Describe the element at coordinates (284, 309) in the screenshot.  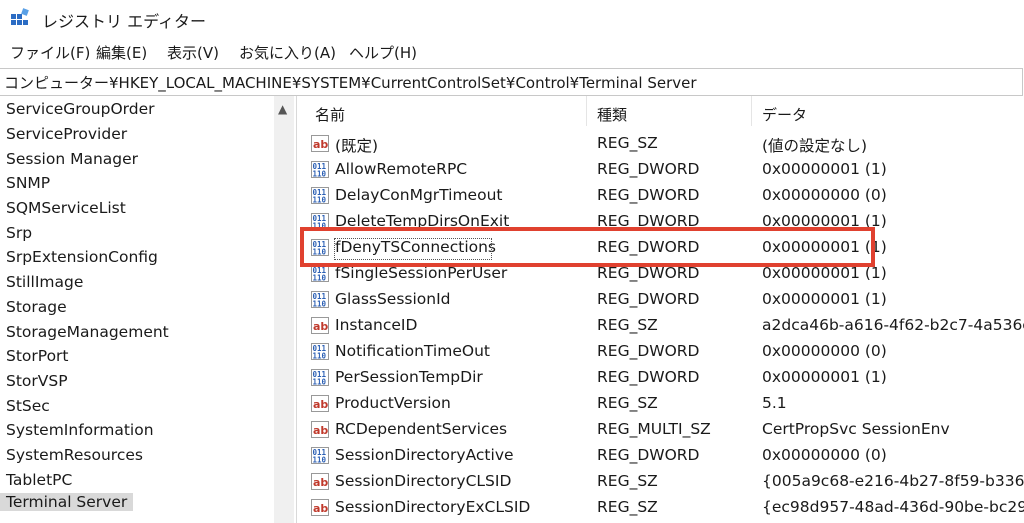
I see `tree-scrollbar: ▲` at that location.